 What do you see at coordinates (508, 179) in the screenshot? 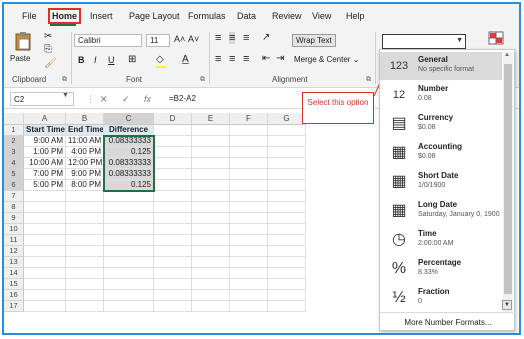
I see `scrollbar-thumb` at bounding box center [508, 179].